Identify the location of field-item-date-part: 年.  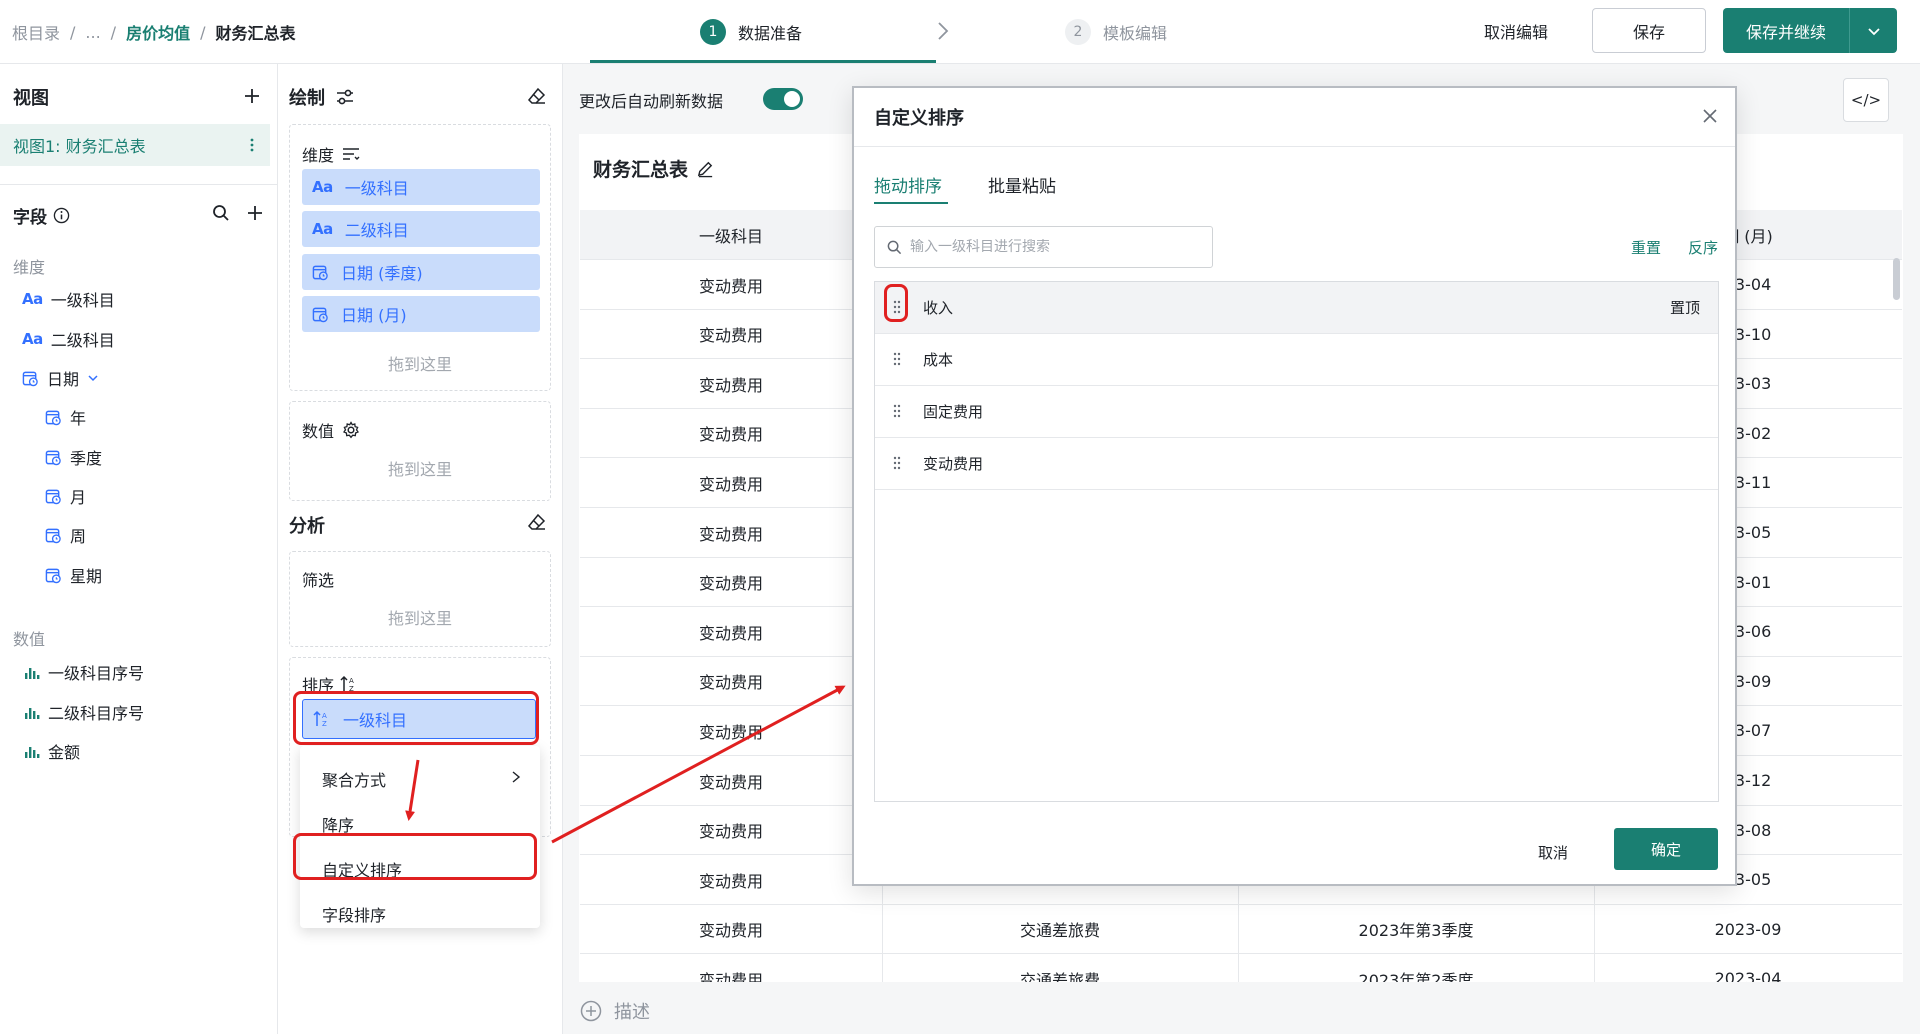
(65, 417).